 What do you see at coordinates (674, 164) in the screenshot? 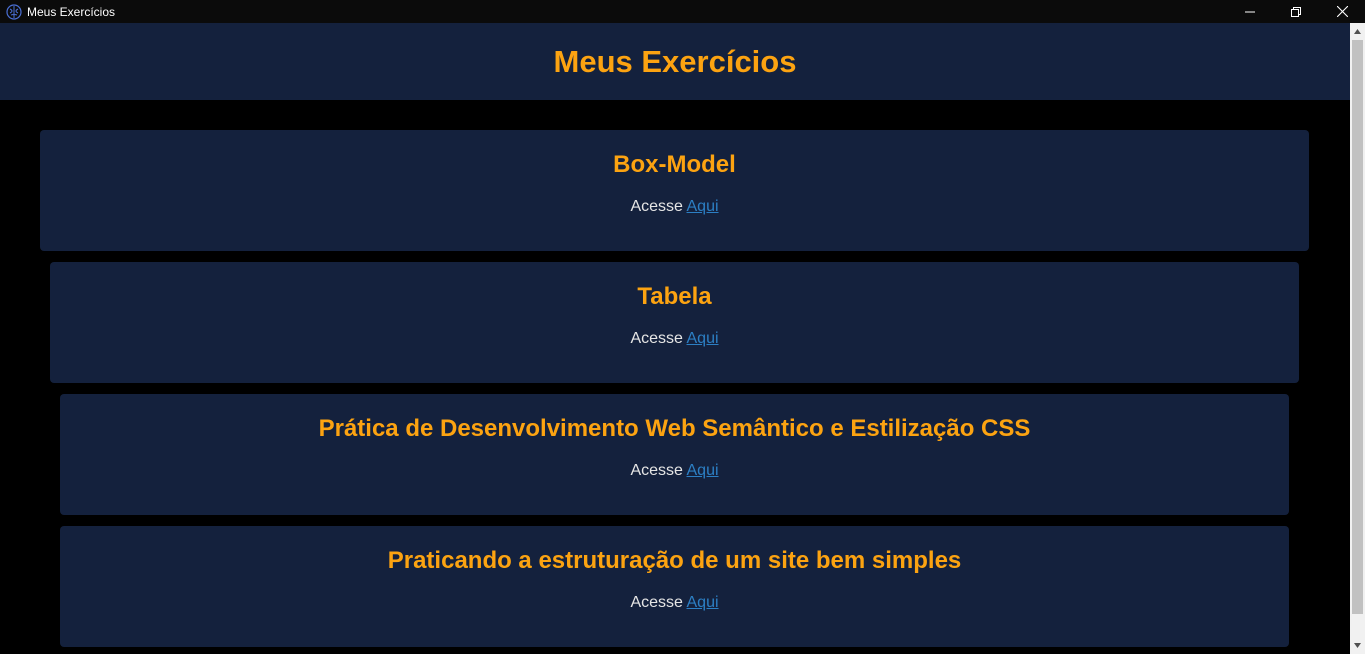
I see `exercise-title: Box-Model` at bounding box center [674, 164].